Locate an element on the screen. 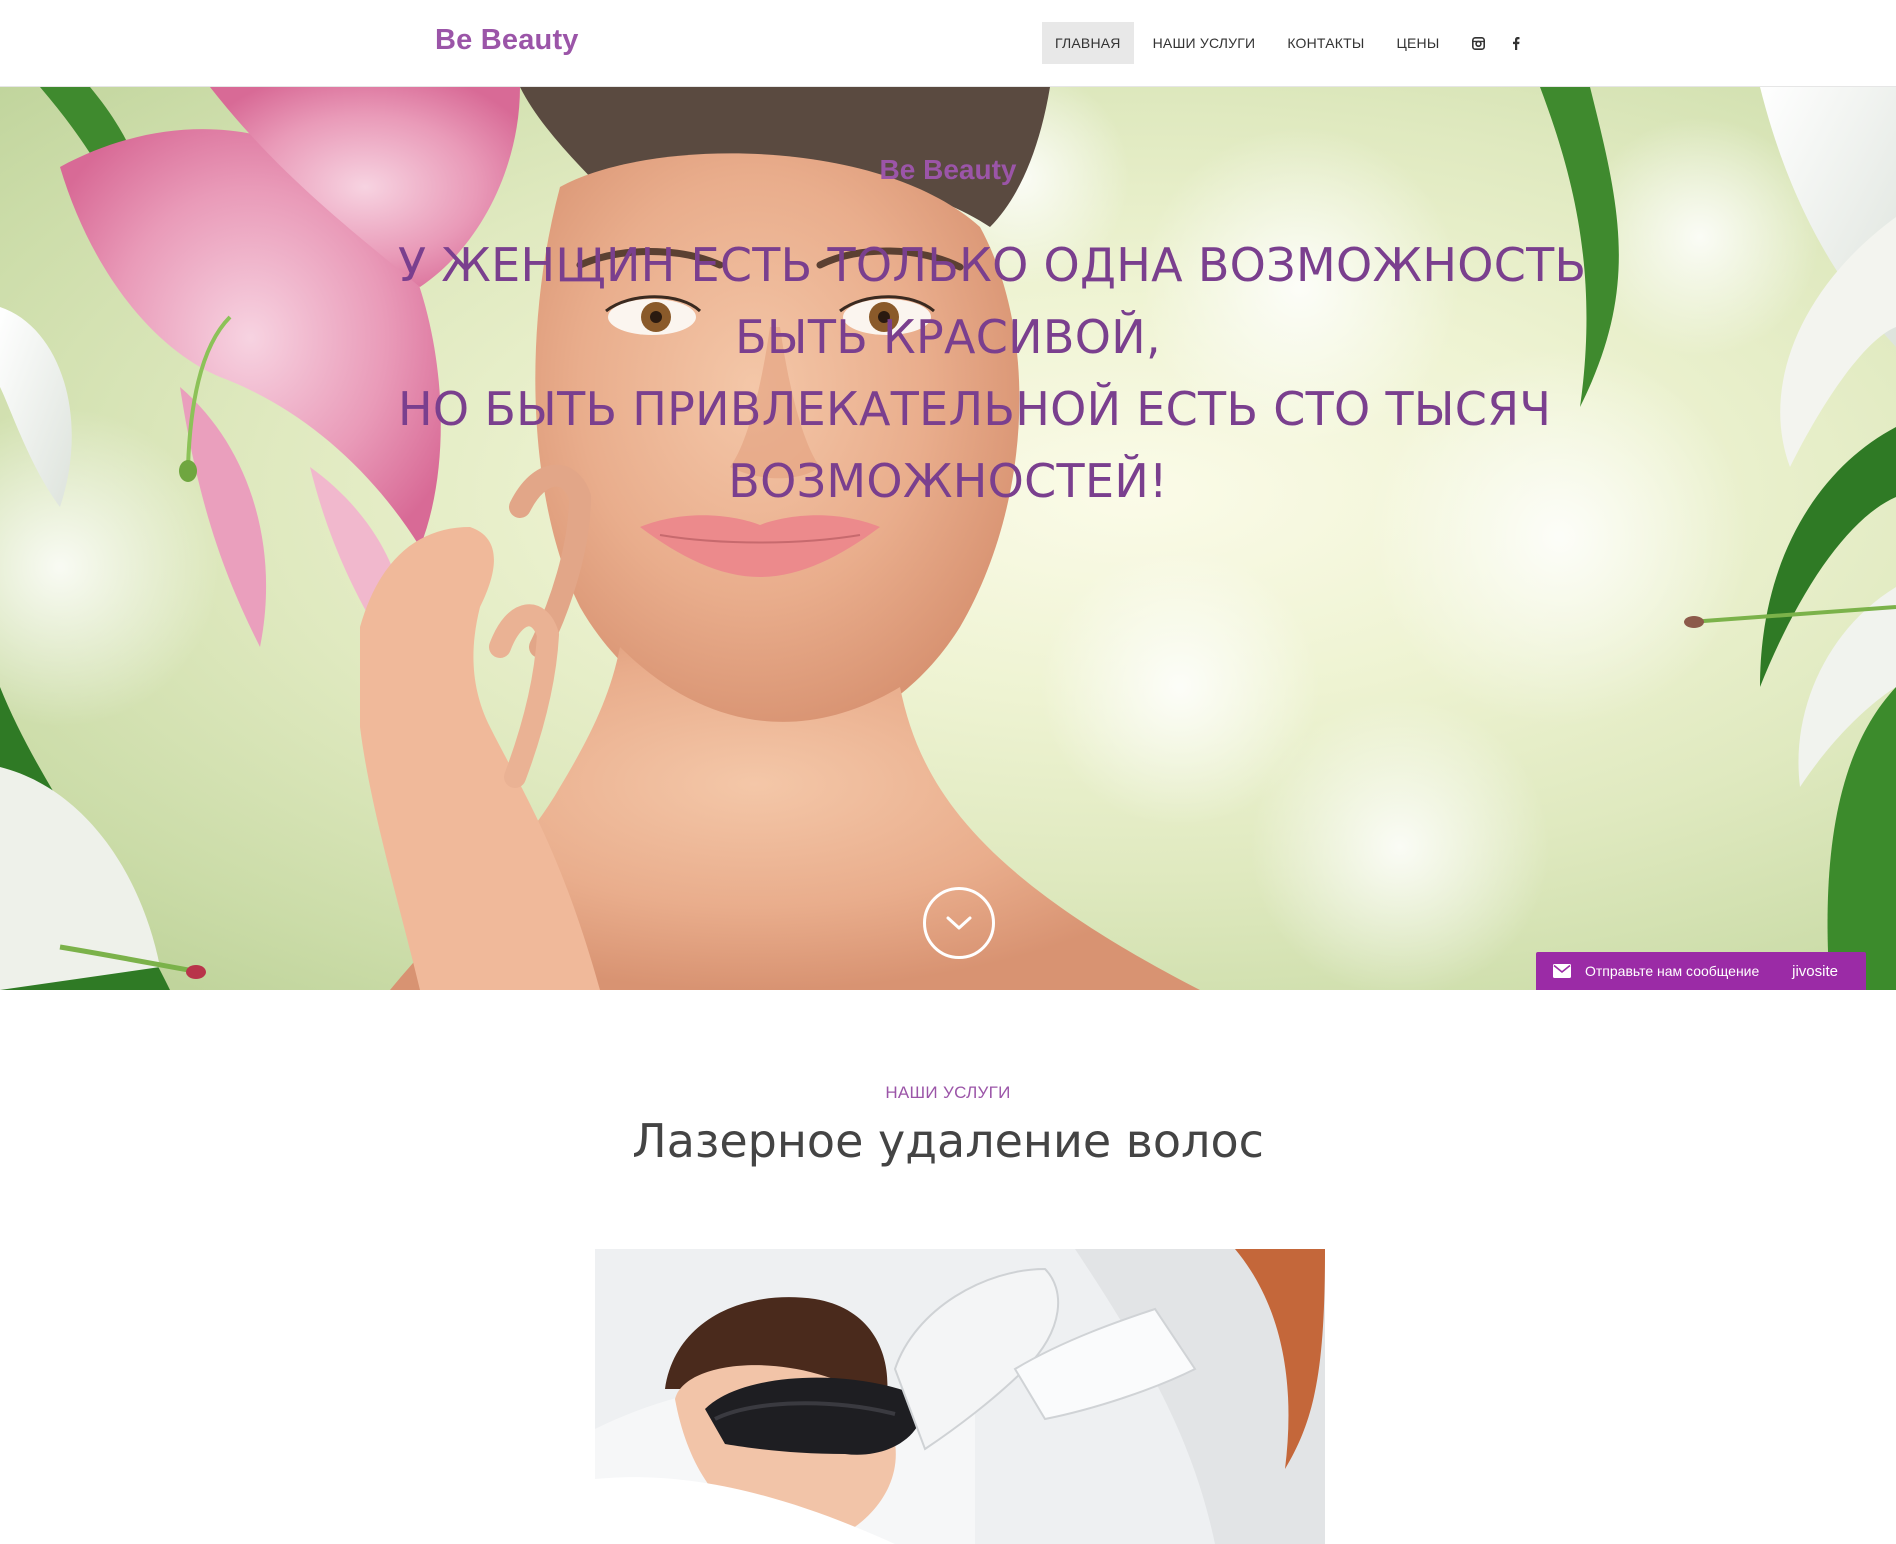 The width and height of the screenshot is (1896, 1544). site-logo: Be Beauty is located at coordinates (507, 40).